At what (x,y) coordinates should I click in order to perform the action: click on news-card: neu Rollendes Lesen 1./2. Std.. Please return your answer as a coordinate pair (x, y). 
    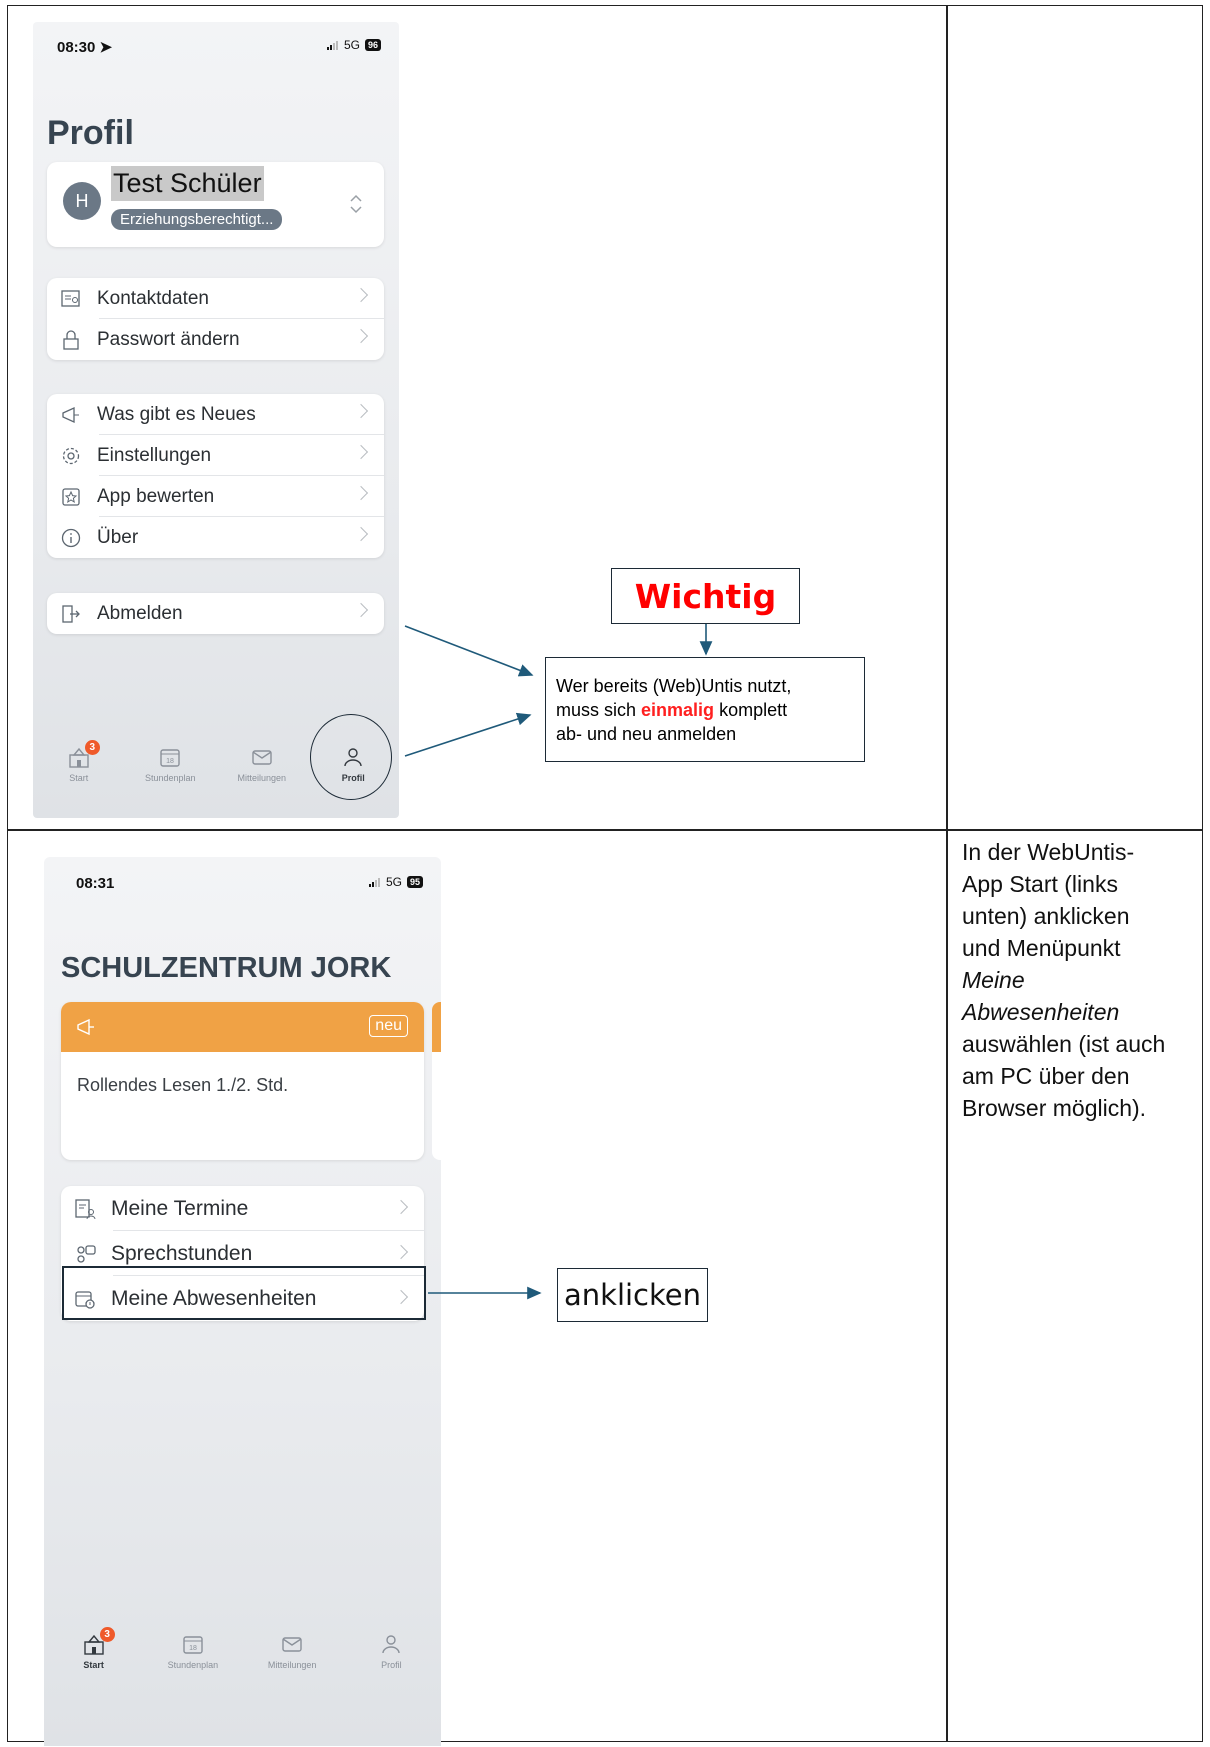
    Looking at the image, I should click on (242, 1081).